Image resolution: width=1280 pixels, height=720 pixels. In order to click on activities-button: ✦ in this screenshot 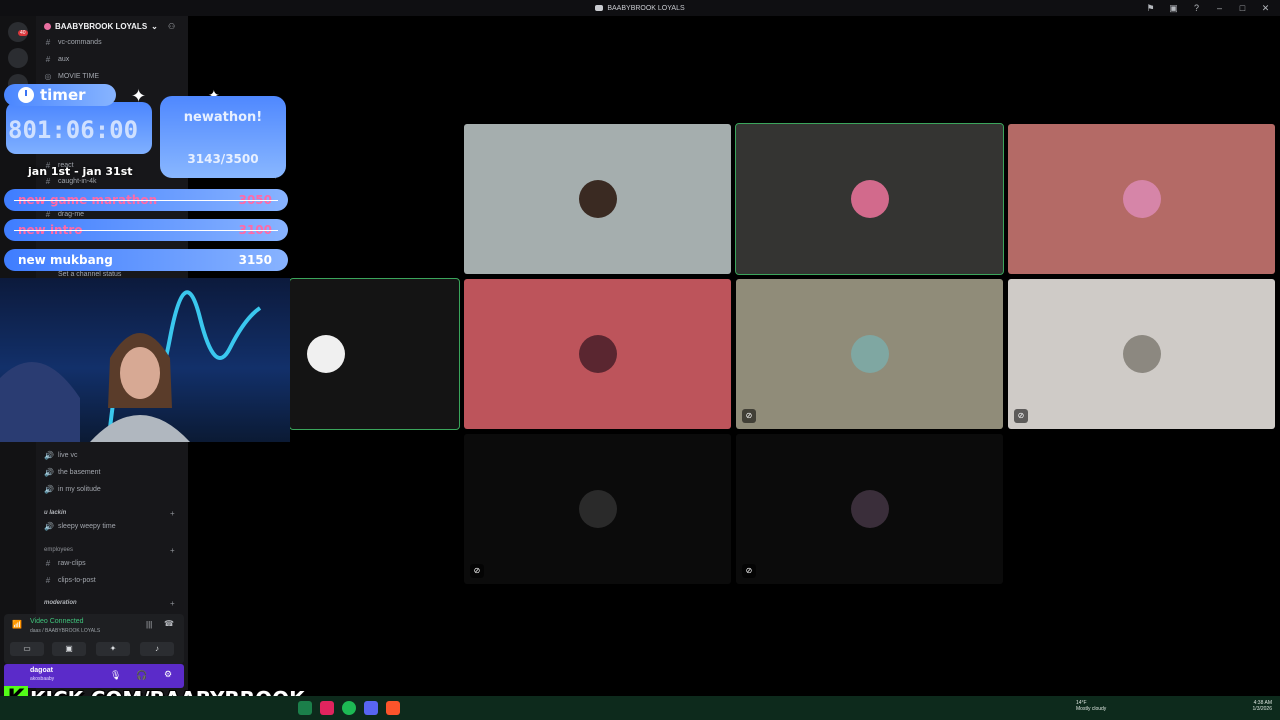, I will do `click(113, 649)`.